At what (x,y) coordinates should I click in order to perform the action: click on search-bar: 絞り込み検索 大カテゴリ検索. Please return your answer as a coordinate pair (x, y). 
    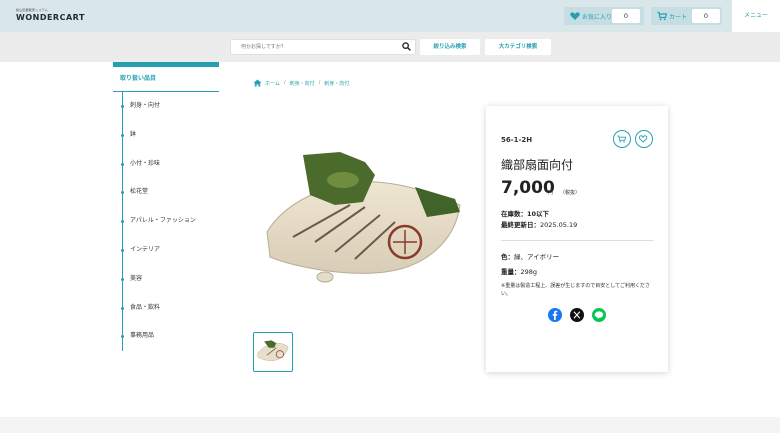
    Looking at the image, I should click on (390, 47).